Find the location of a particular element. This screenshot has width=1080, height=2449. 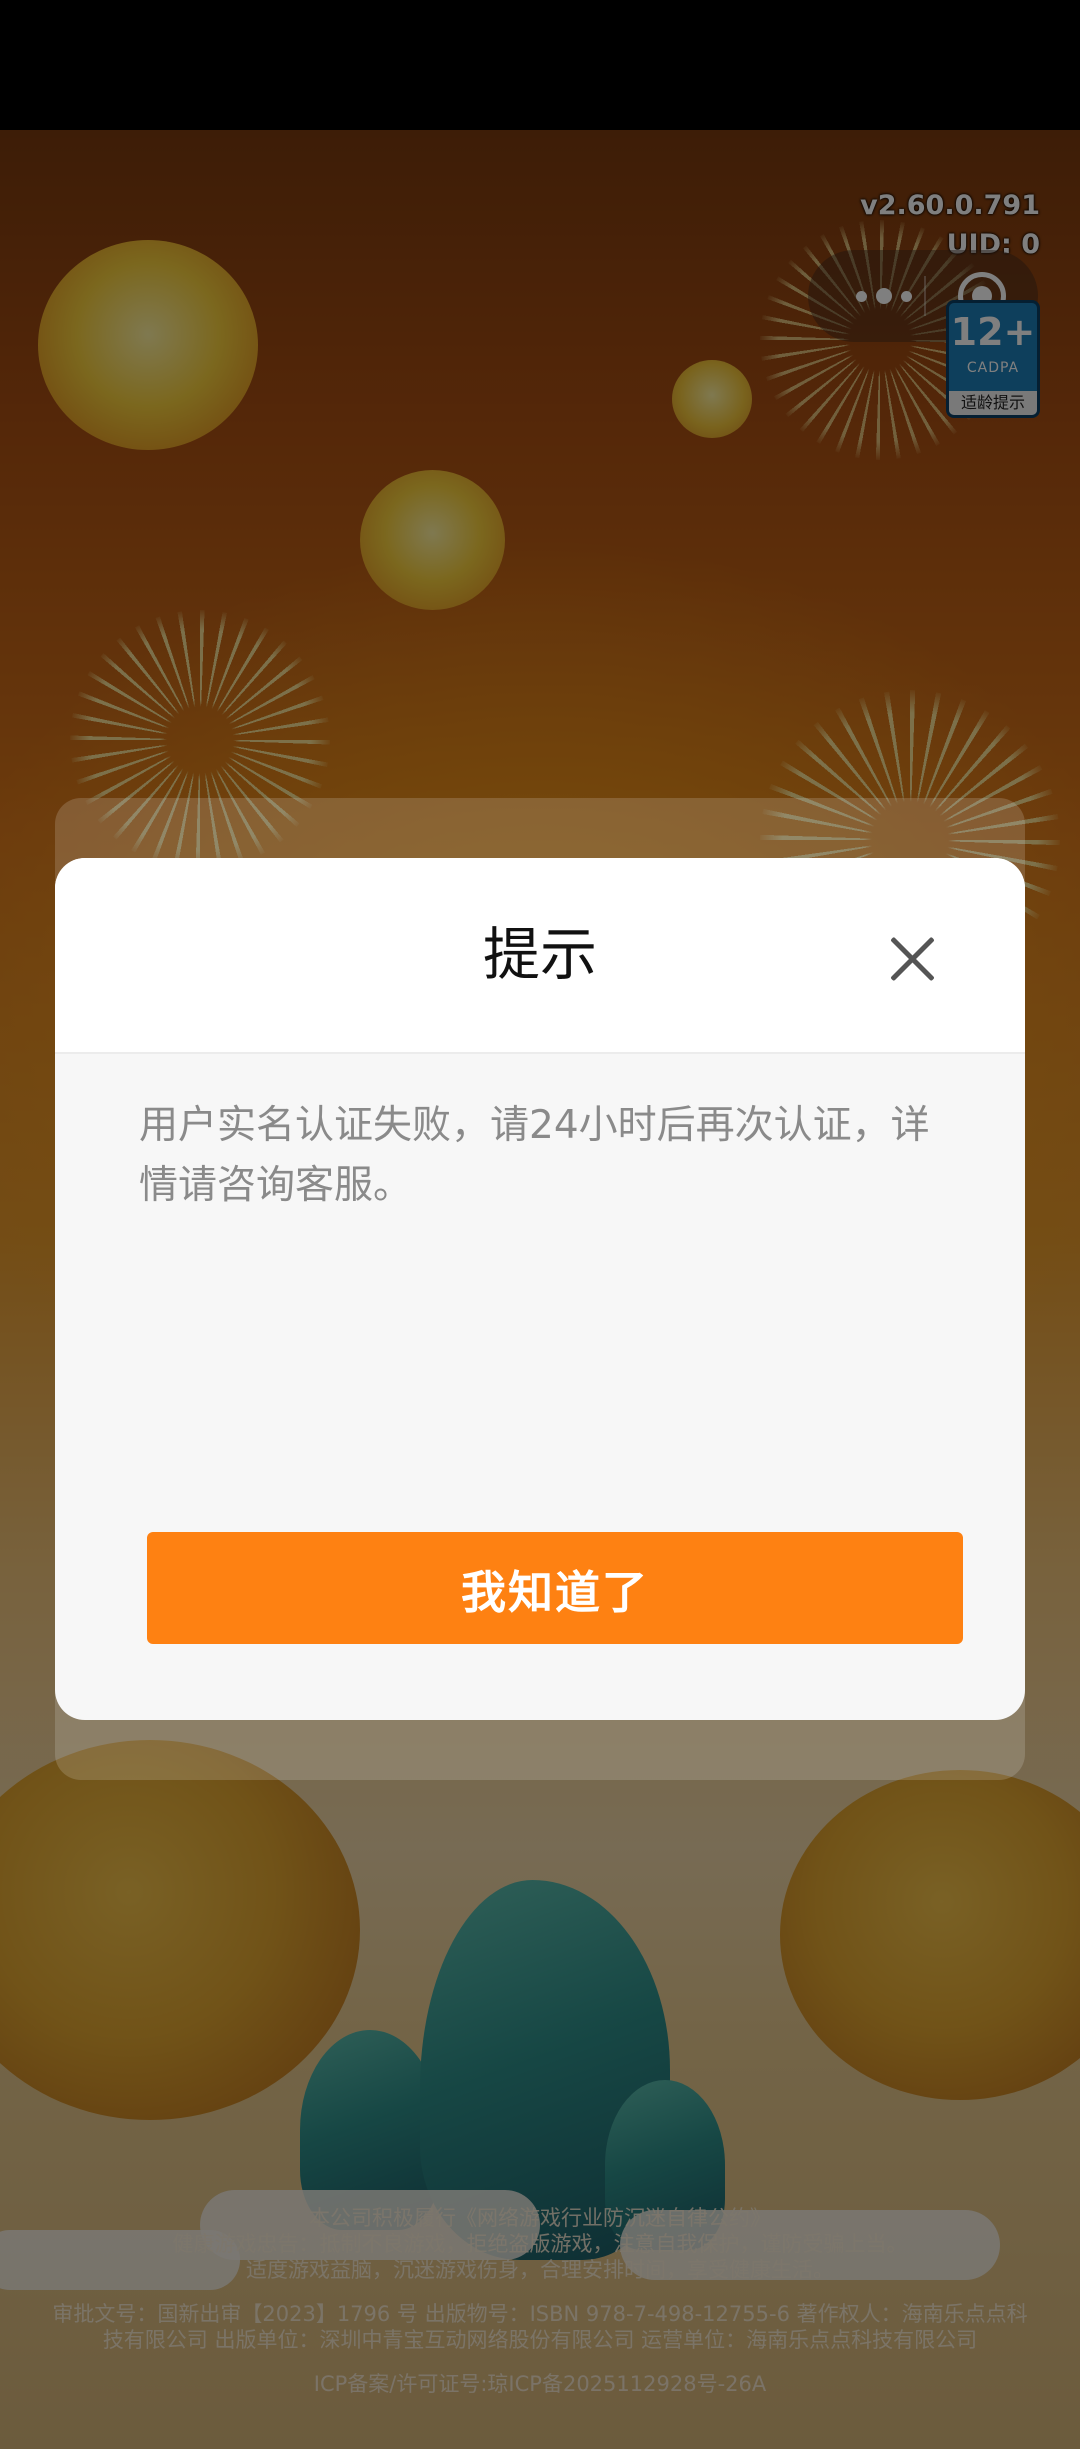

confirm-button: 我知道了 is located at coordinates (555, 1588).